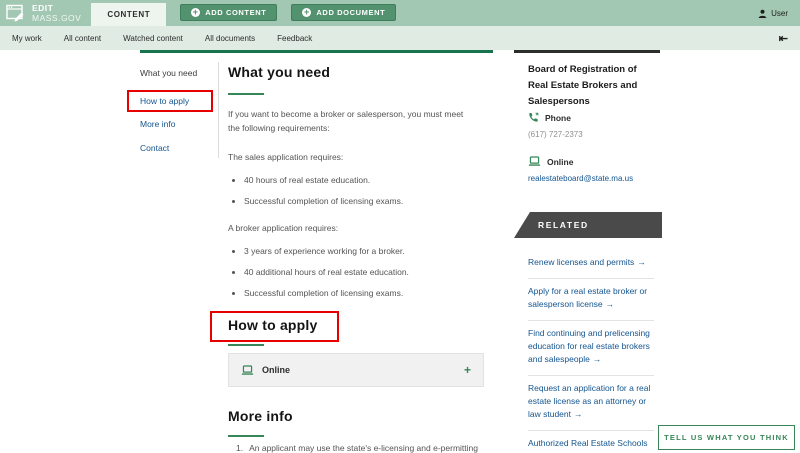 This screenshot has height=453, width=800. I want to click on logo-line2: MASS.GOV, so click(57, 18).